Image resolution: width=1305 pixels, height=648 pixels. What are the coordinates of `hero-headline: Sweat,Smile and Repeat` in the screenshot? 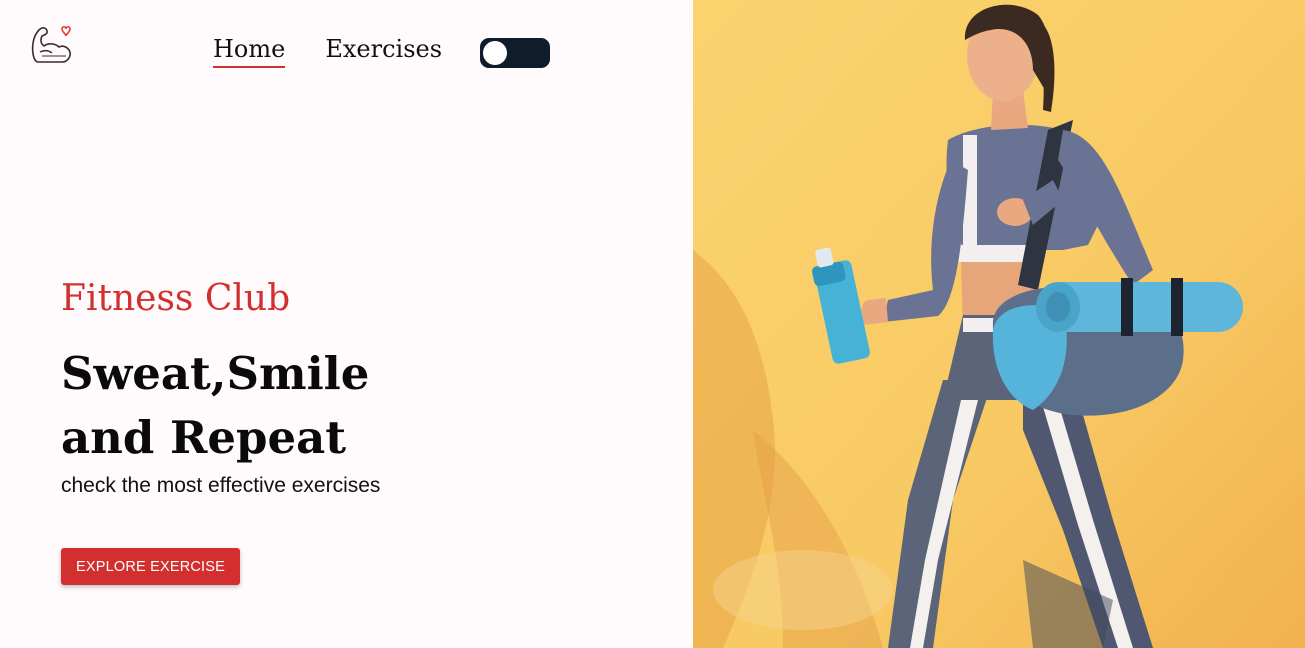 It's located at (220, 406).